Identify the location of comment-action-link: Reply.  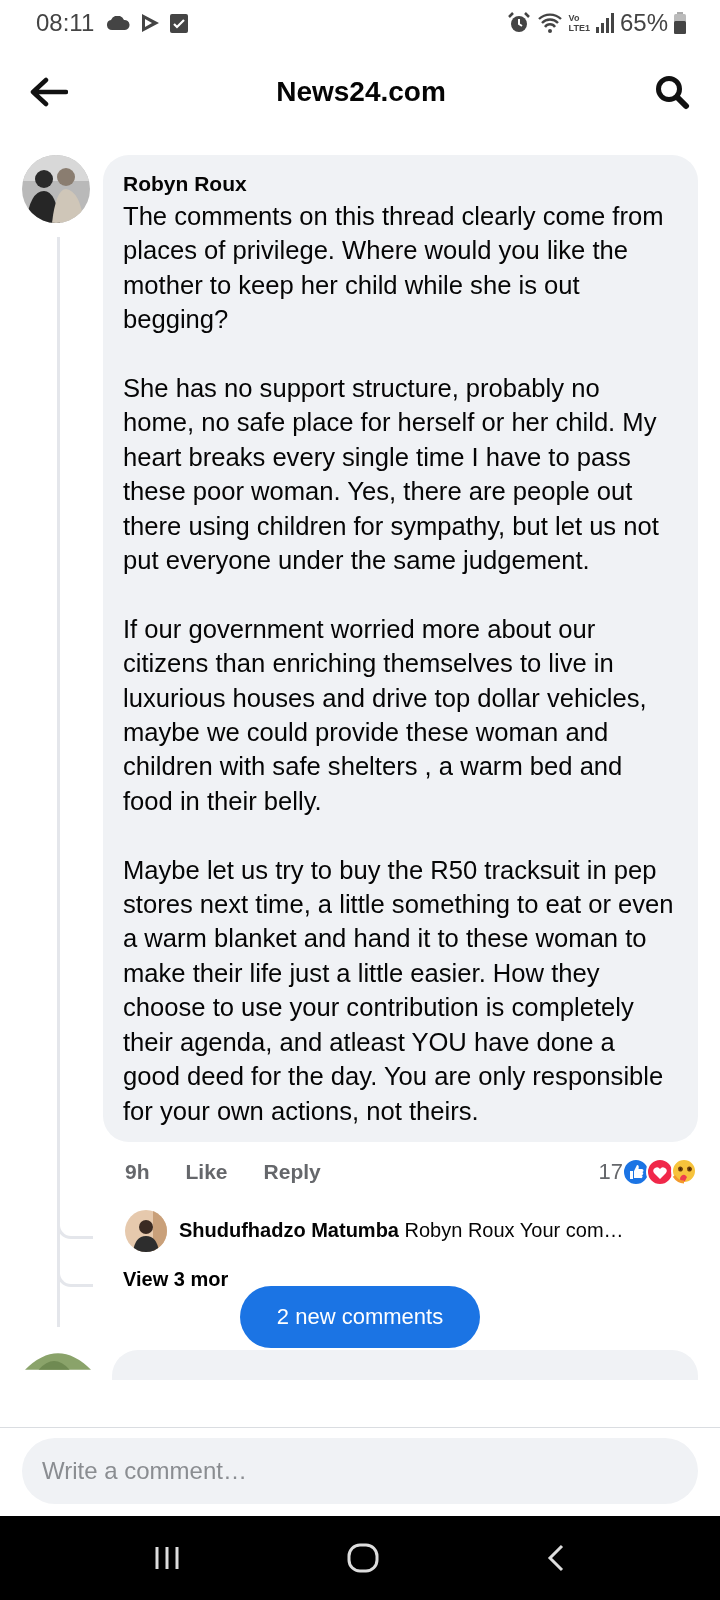
(292, 1171).